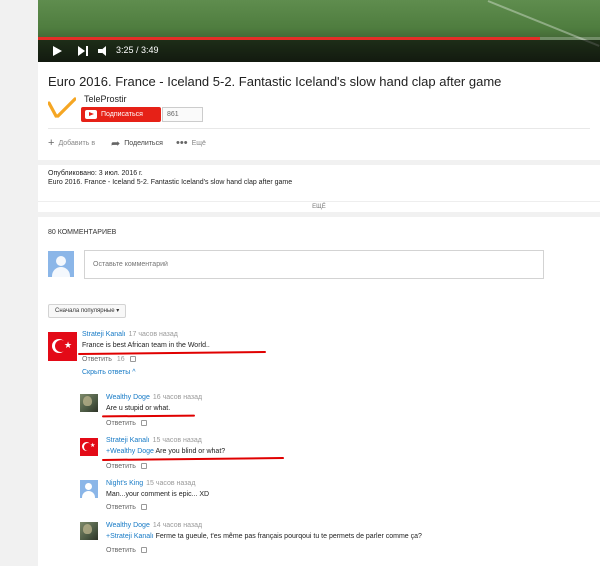 This screenshot has height=566, width=600. What do you see at coordinates (319, 128) in the screenshot?
I see `divider` at bounding box center [319, 128].